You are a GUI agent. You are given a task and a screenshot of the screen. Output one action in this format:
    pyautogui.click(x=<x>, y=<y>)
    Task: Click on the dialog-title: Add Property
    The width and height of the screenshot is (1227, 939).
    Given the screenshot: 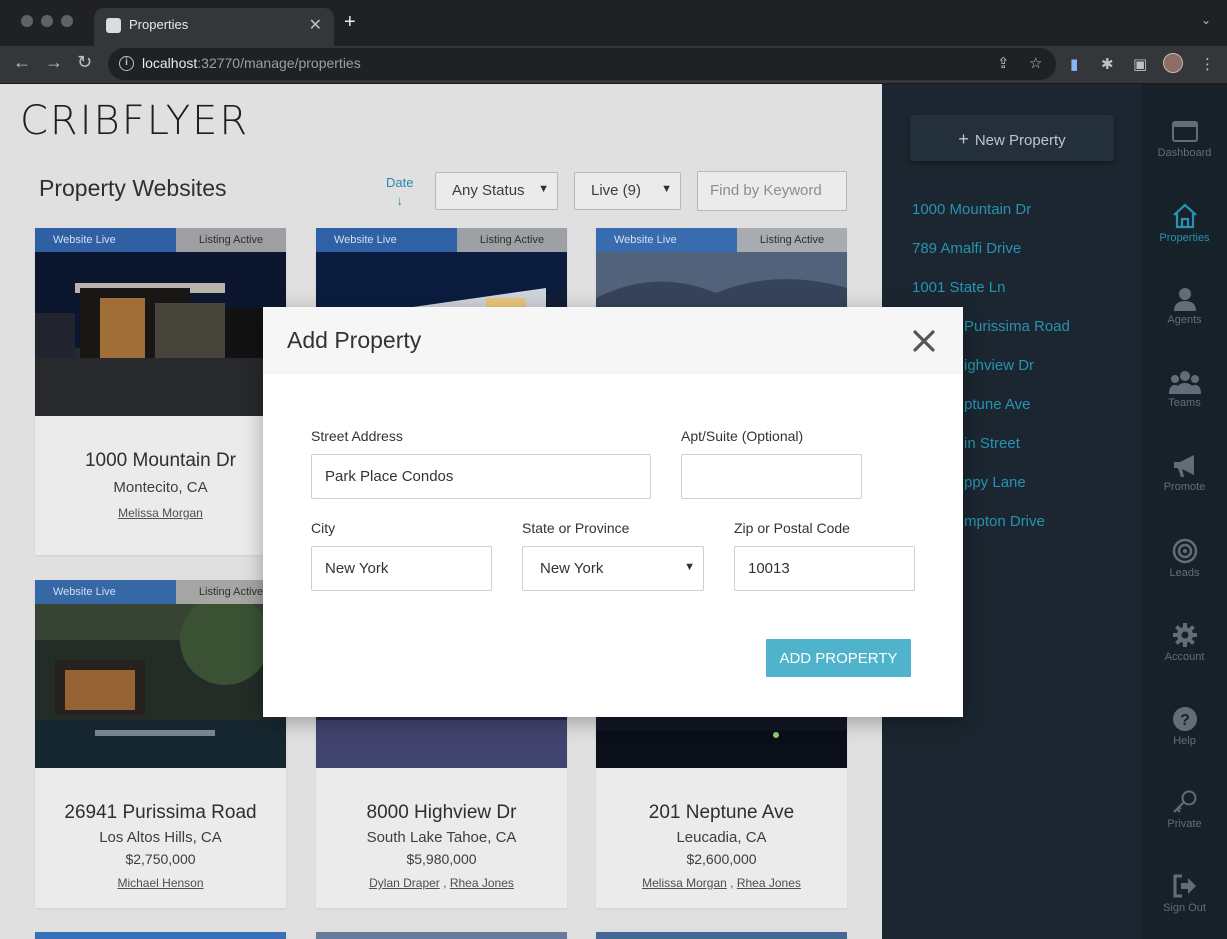 What is the action you would take?
    pyautogui.click(x=354, y=340)
    